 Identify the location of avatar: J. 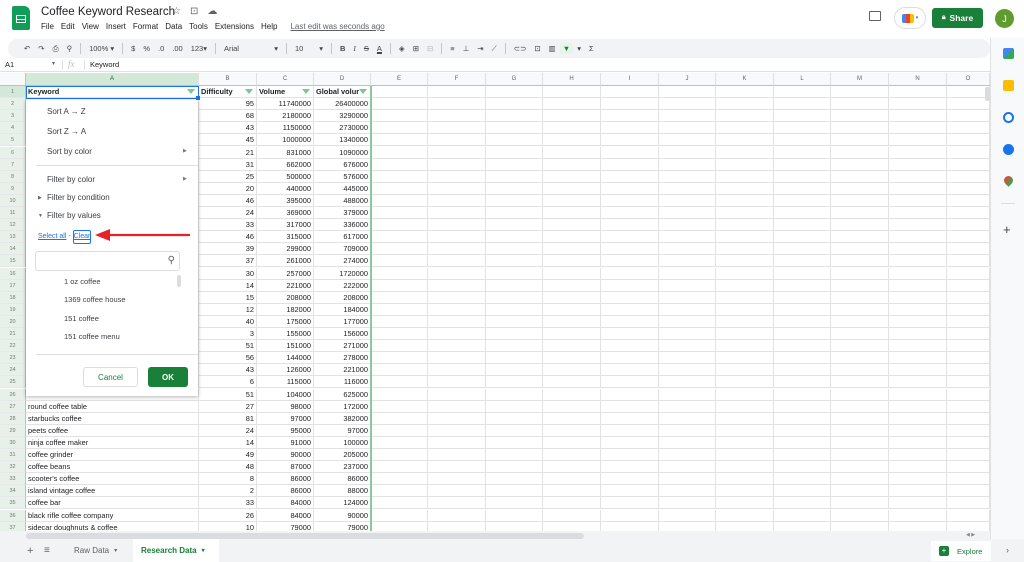
(1004, 18).